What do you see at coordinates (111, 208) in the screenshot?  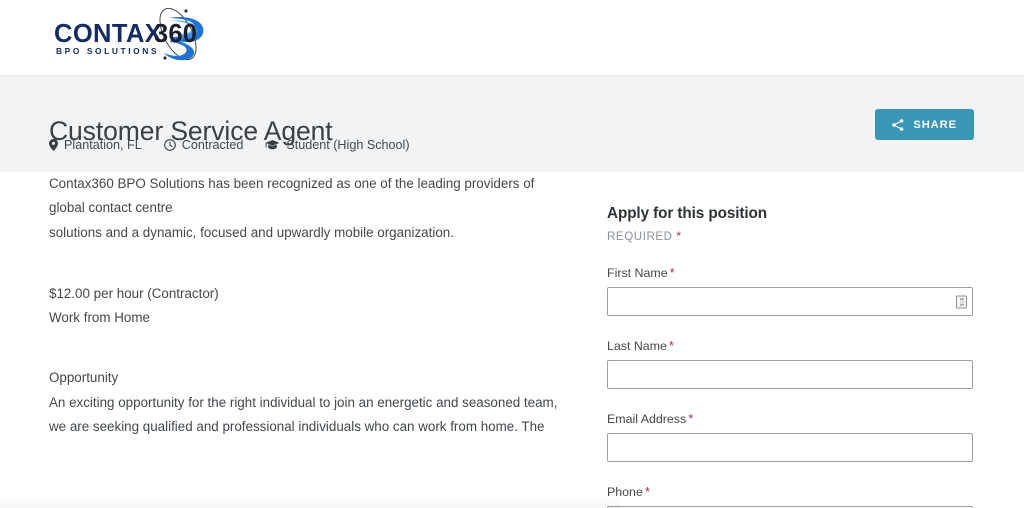 I see `intro-line-2: global contact centre` at bounding box center [111, 208].